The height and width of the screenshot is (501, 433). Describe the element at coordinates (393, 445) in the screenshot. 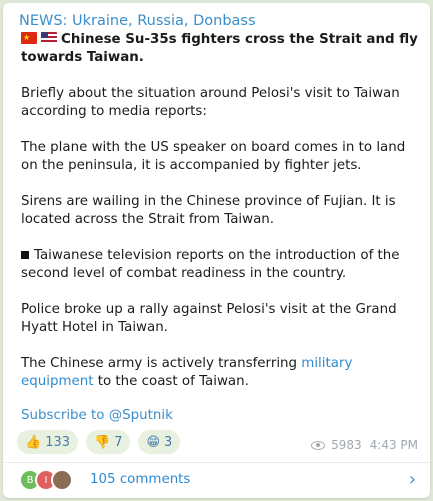

I see `timestamp: 4:43 PM` at that location.